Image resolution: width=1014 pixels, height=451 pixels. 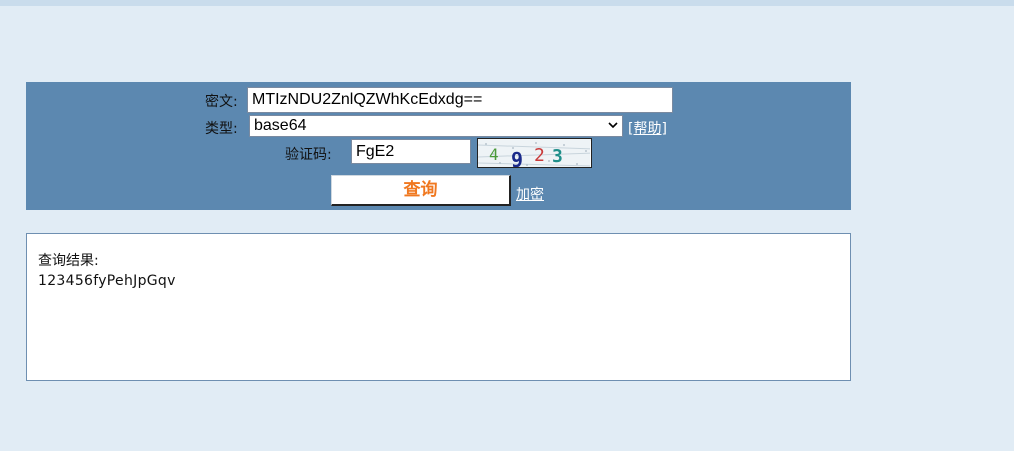 I want to click on captcha-char-2: 9, so click(x=517, y=158).